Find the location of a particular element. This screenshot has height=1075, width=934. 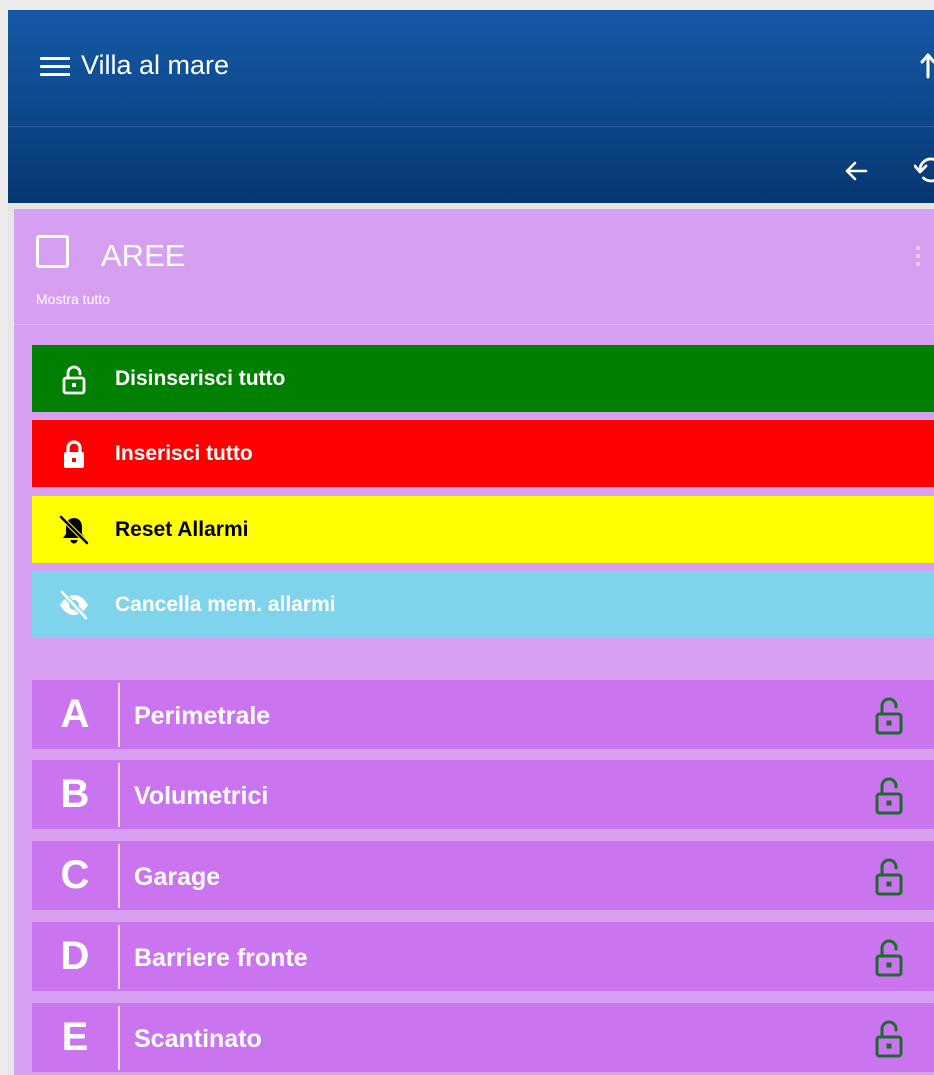

area-row-b: B Volumetrici is located at coordinates (483, 794).